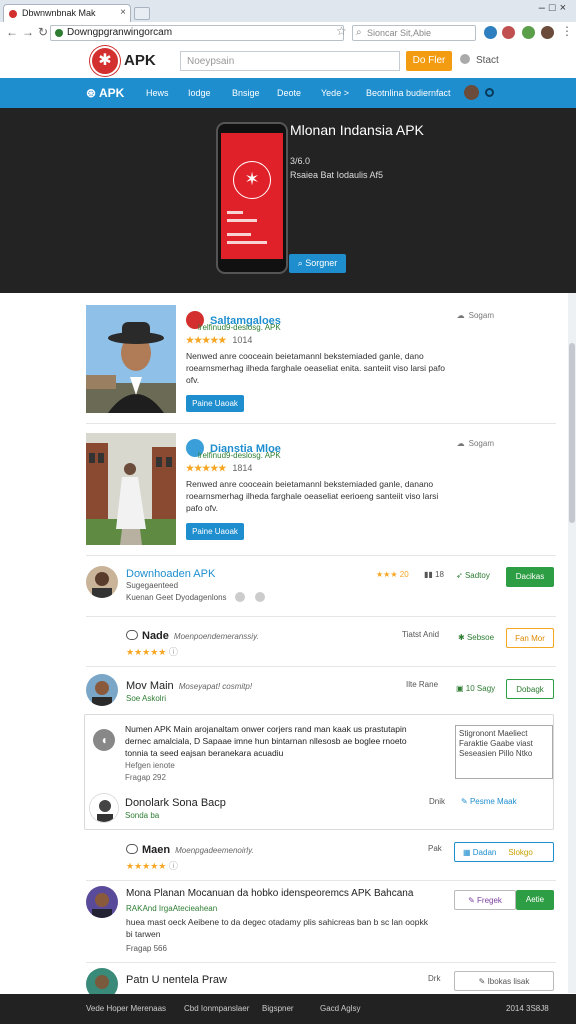 This screenshot has width=576, height=1024. I want to click on start-link-label: Stact, so click(487, 60).